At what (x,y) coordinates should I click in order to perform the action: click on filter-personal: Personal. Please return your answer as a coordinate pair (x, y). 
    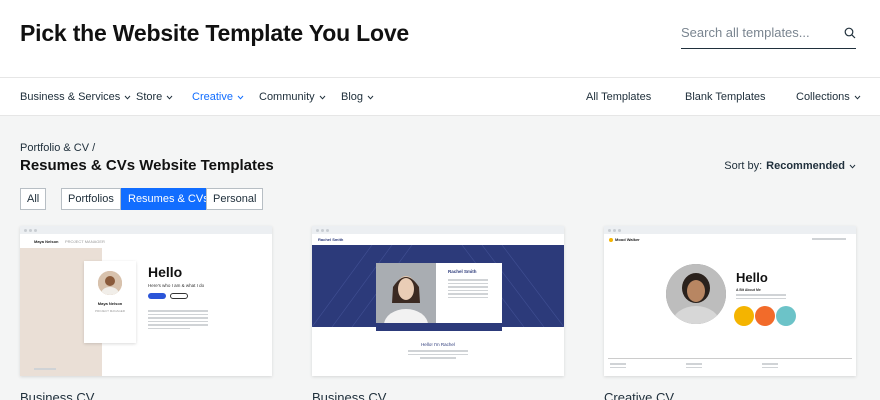
    Looking at the image, I should click on (235, 199).